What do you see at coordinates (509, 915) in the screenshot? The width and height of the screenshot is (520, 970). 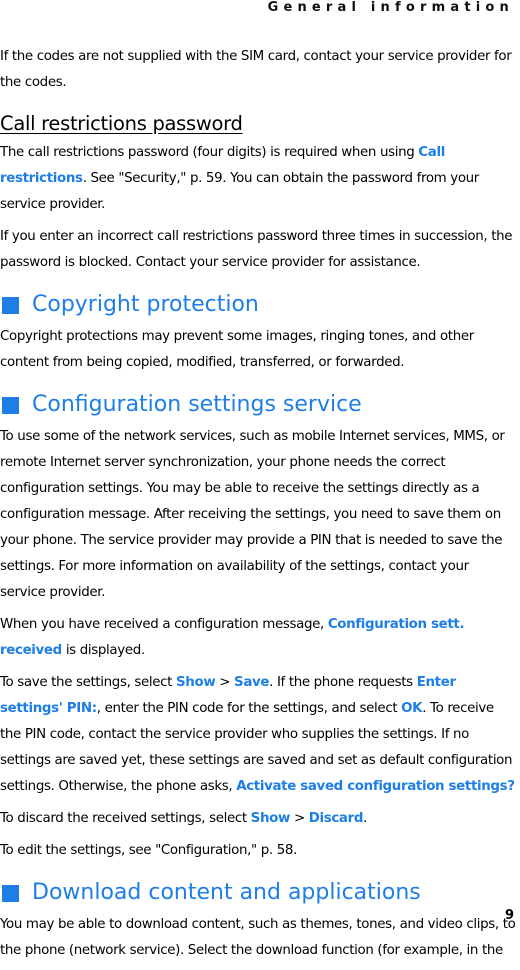 I see `page-number: 9` at bounding box center [509, 915].